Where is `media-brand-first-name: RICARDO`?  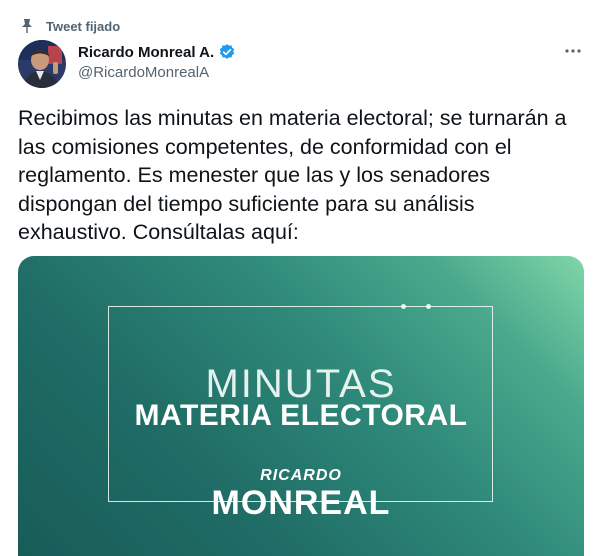 media-brand-first-name: RICARDO is located at coordinates (301, 475).